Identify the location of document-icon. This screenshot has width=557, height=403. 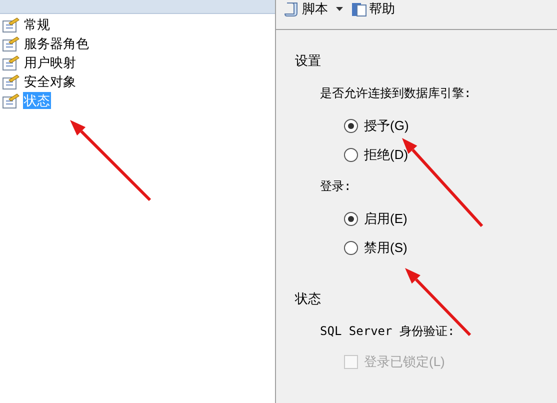
(359, 9).